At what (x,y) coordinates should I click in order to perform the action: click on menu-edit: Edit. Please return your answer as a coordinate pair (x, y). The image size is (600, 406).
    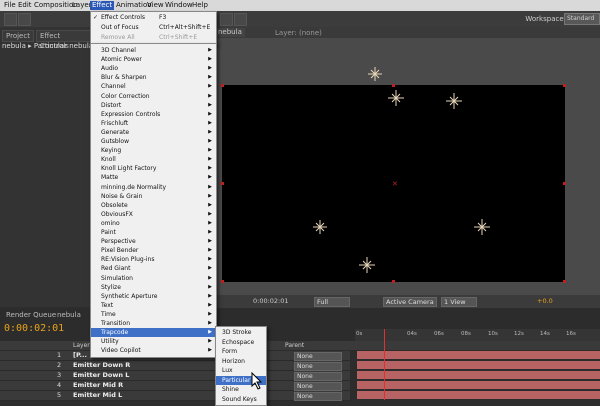
    Looking at the image, I should click on (25, 5).